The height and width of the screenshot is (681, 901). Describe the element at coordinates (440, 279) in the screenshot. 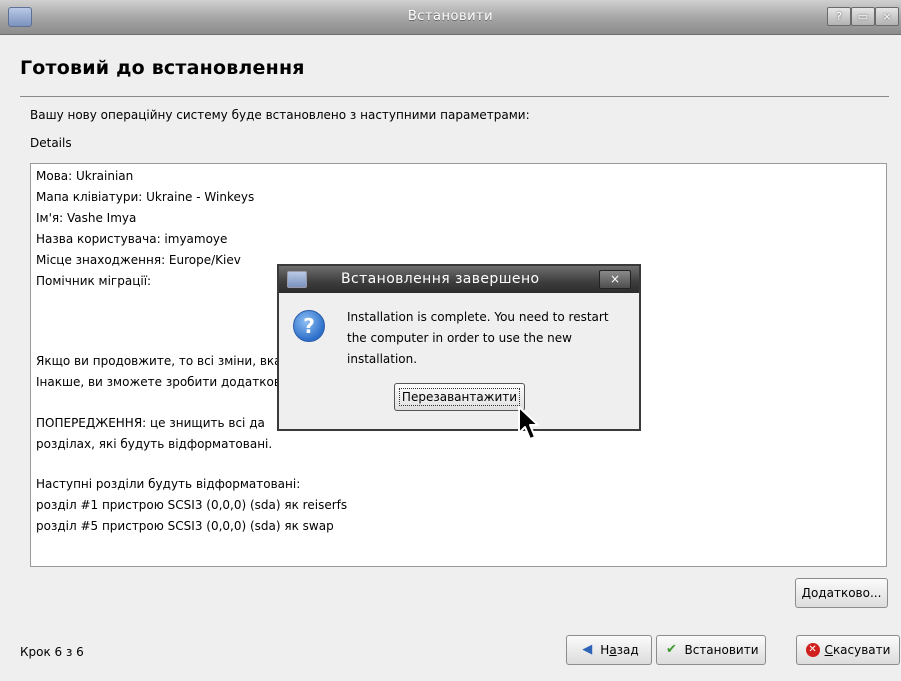

I see `dialog-title: Встановлення завершено` at that location.